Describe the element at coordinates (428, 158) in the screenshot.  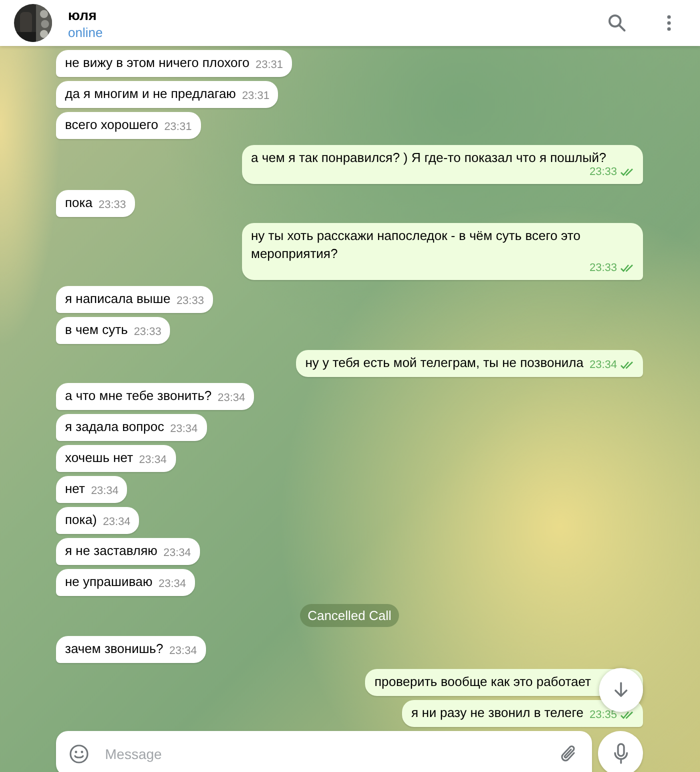
I see `message-text: а чем я так понравился? ) Я где-то показал что я пошлый?` at that location.